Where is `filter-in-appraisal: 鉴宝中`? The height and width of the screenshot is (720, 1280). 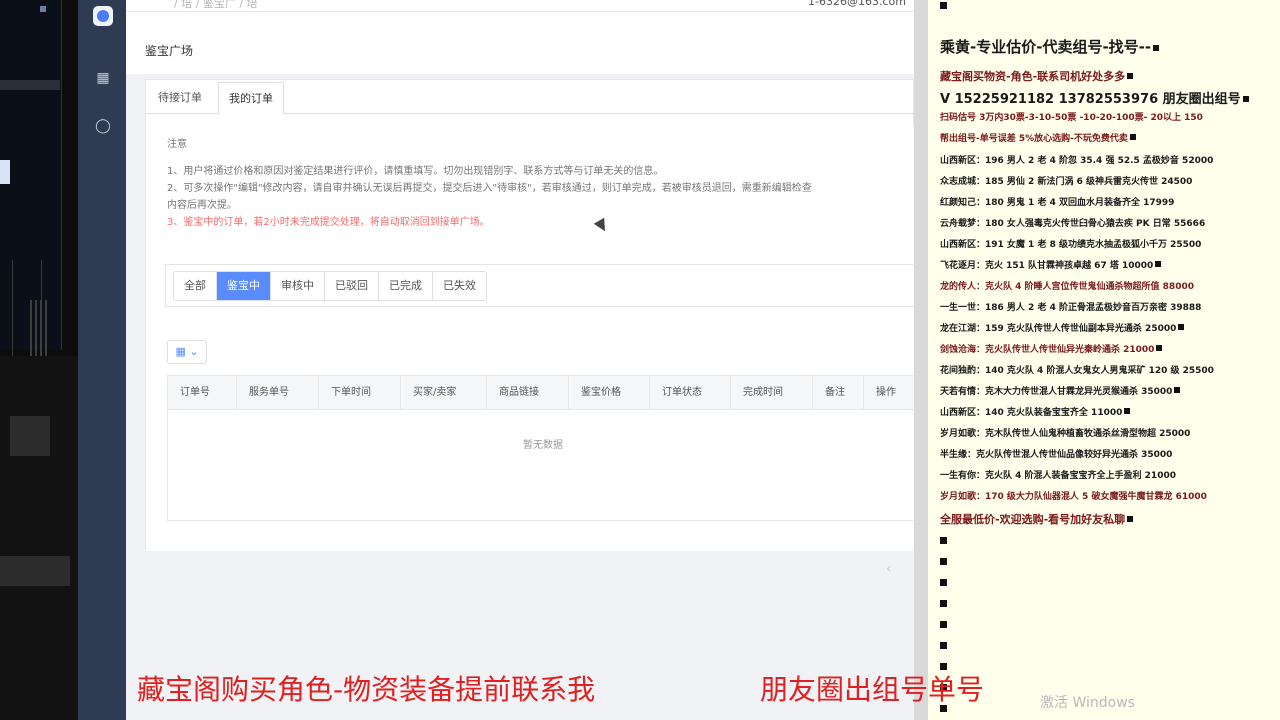 filter-in-appraisal: 鉴宝中 is located at coordinates (244, 286).